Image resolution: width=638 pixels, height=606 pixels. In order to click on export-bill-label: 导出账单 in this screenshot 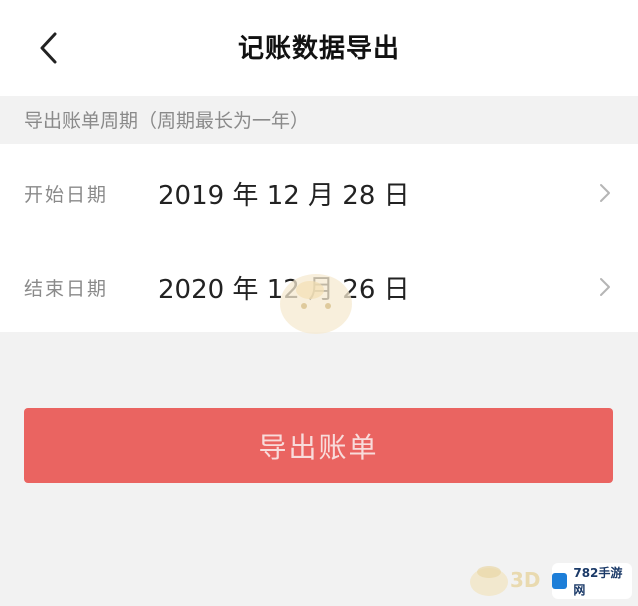, I will do `click(318, 447)`.